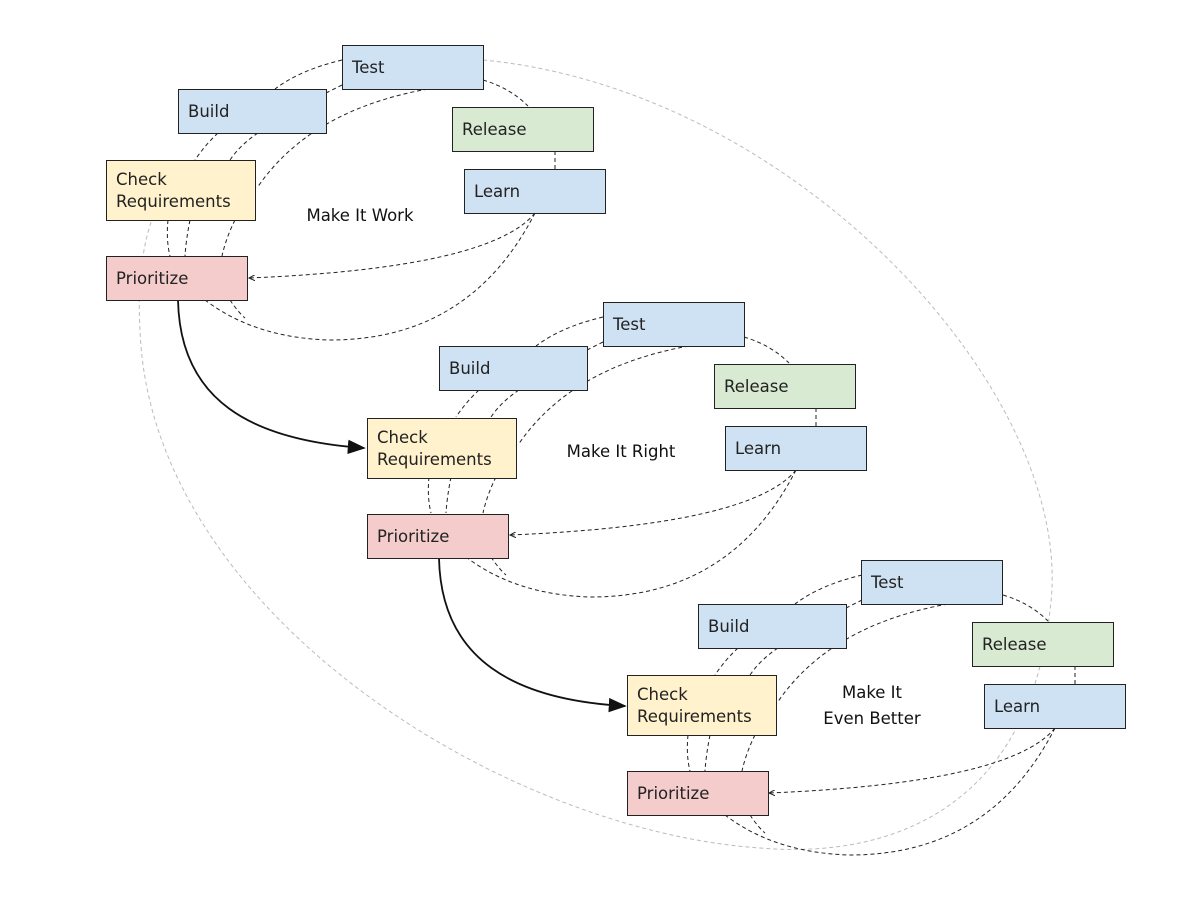 Image resolution: width=1189 pixels, height=905 pixels. What do you see at coordinates (1055, 706) in the screenshot?
I see `learn-box-3: Learn` at bounding box center [1055, 706].